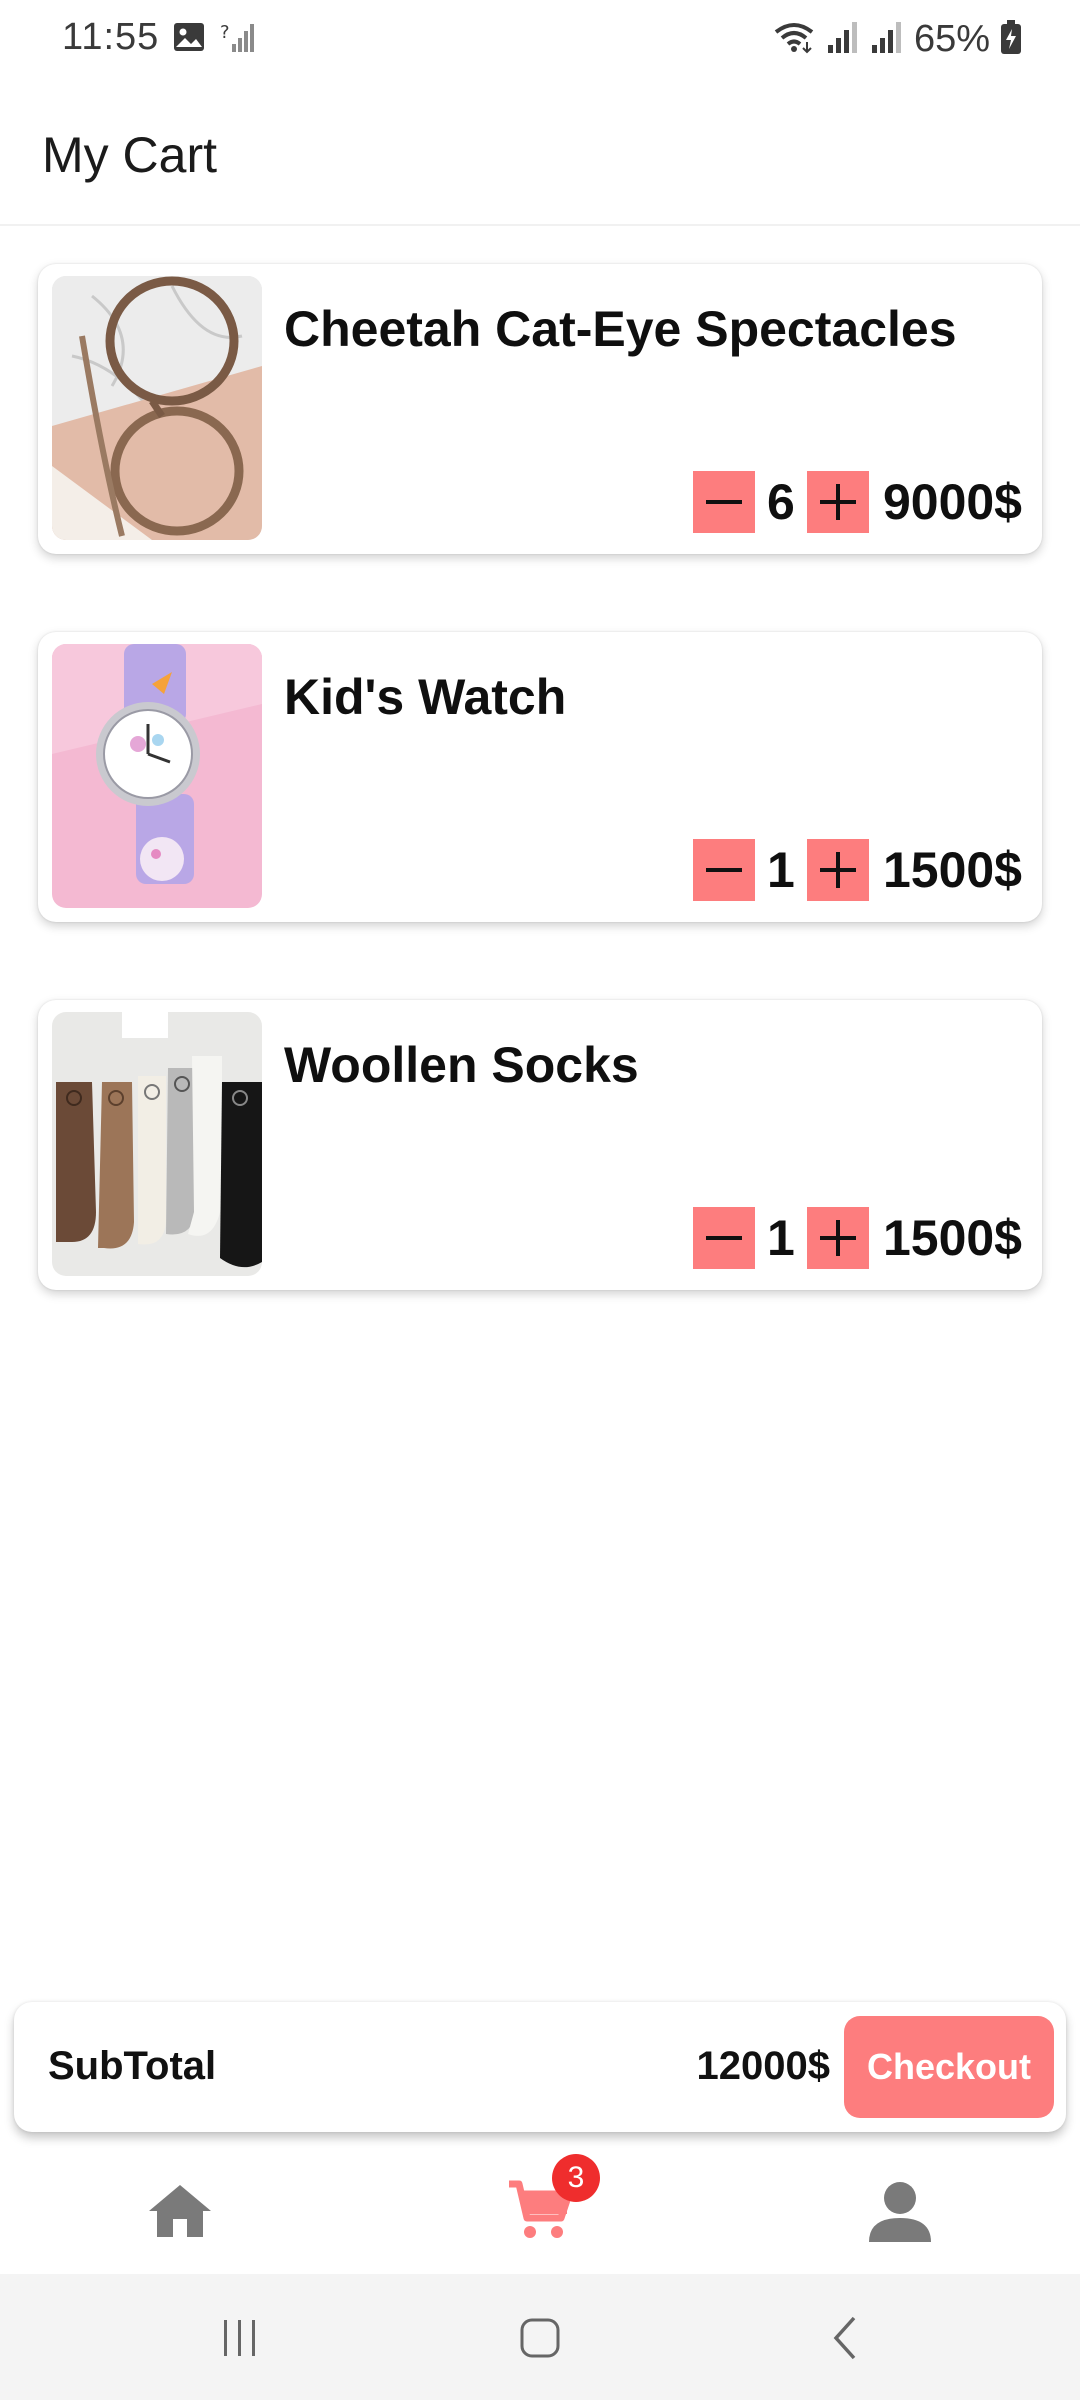 The width and height of the screenshot is (1080, 2400). I want to click on product-name: Cheetah Cat-Eye Spectacles, so click(620, 329).